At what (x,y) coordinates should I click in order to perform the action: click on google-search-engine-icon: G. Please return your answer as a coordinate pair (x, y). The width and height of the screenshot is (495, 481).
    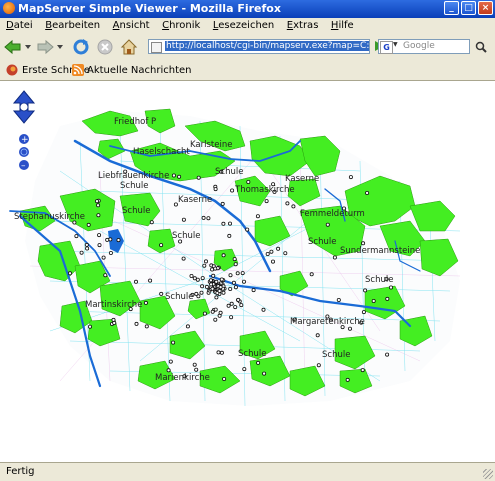
    Looking at the image, I should click on (386, 47).